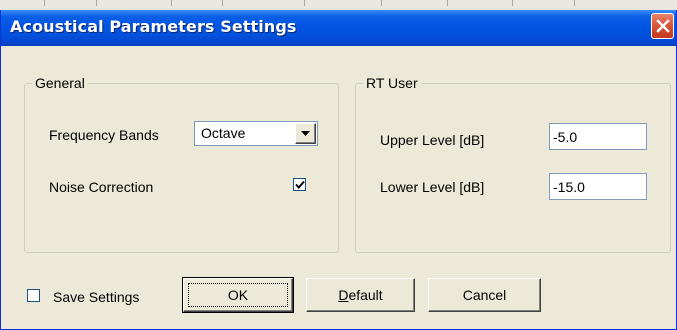 Image resolution: width=677 pixels, height=330 pixels. Describe the element at coordinates (33, 295) in the screenshot. I see `save-settings-checkbox` at that location.